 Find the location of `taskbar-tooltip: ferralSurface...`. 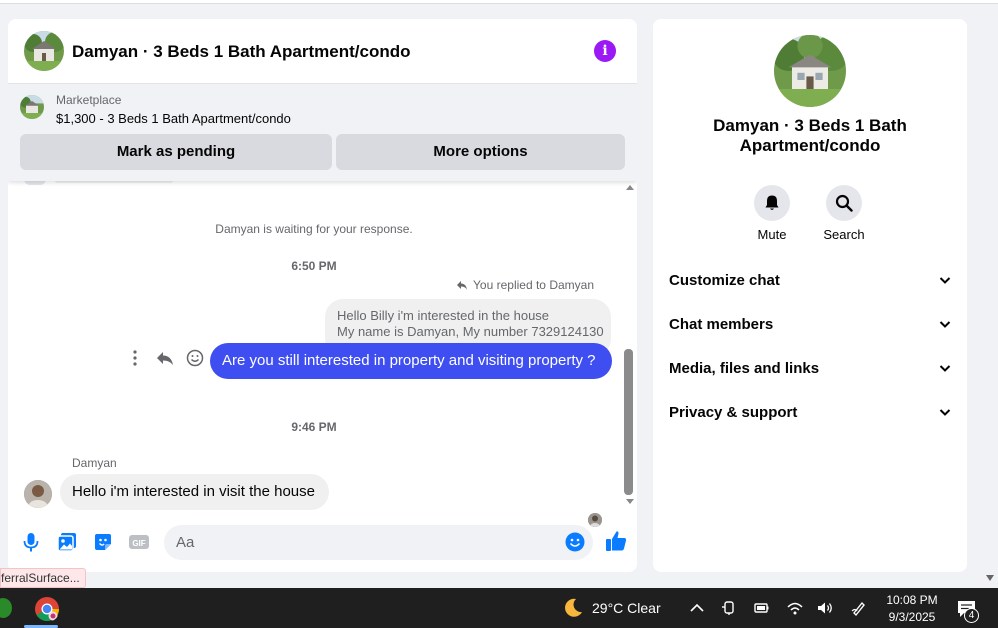

taskbar-tooltip: ferralSurface... is located at coordinates (43, 578).